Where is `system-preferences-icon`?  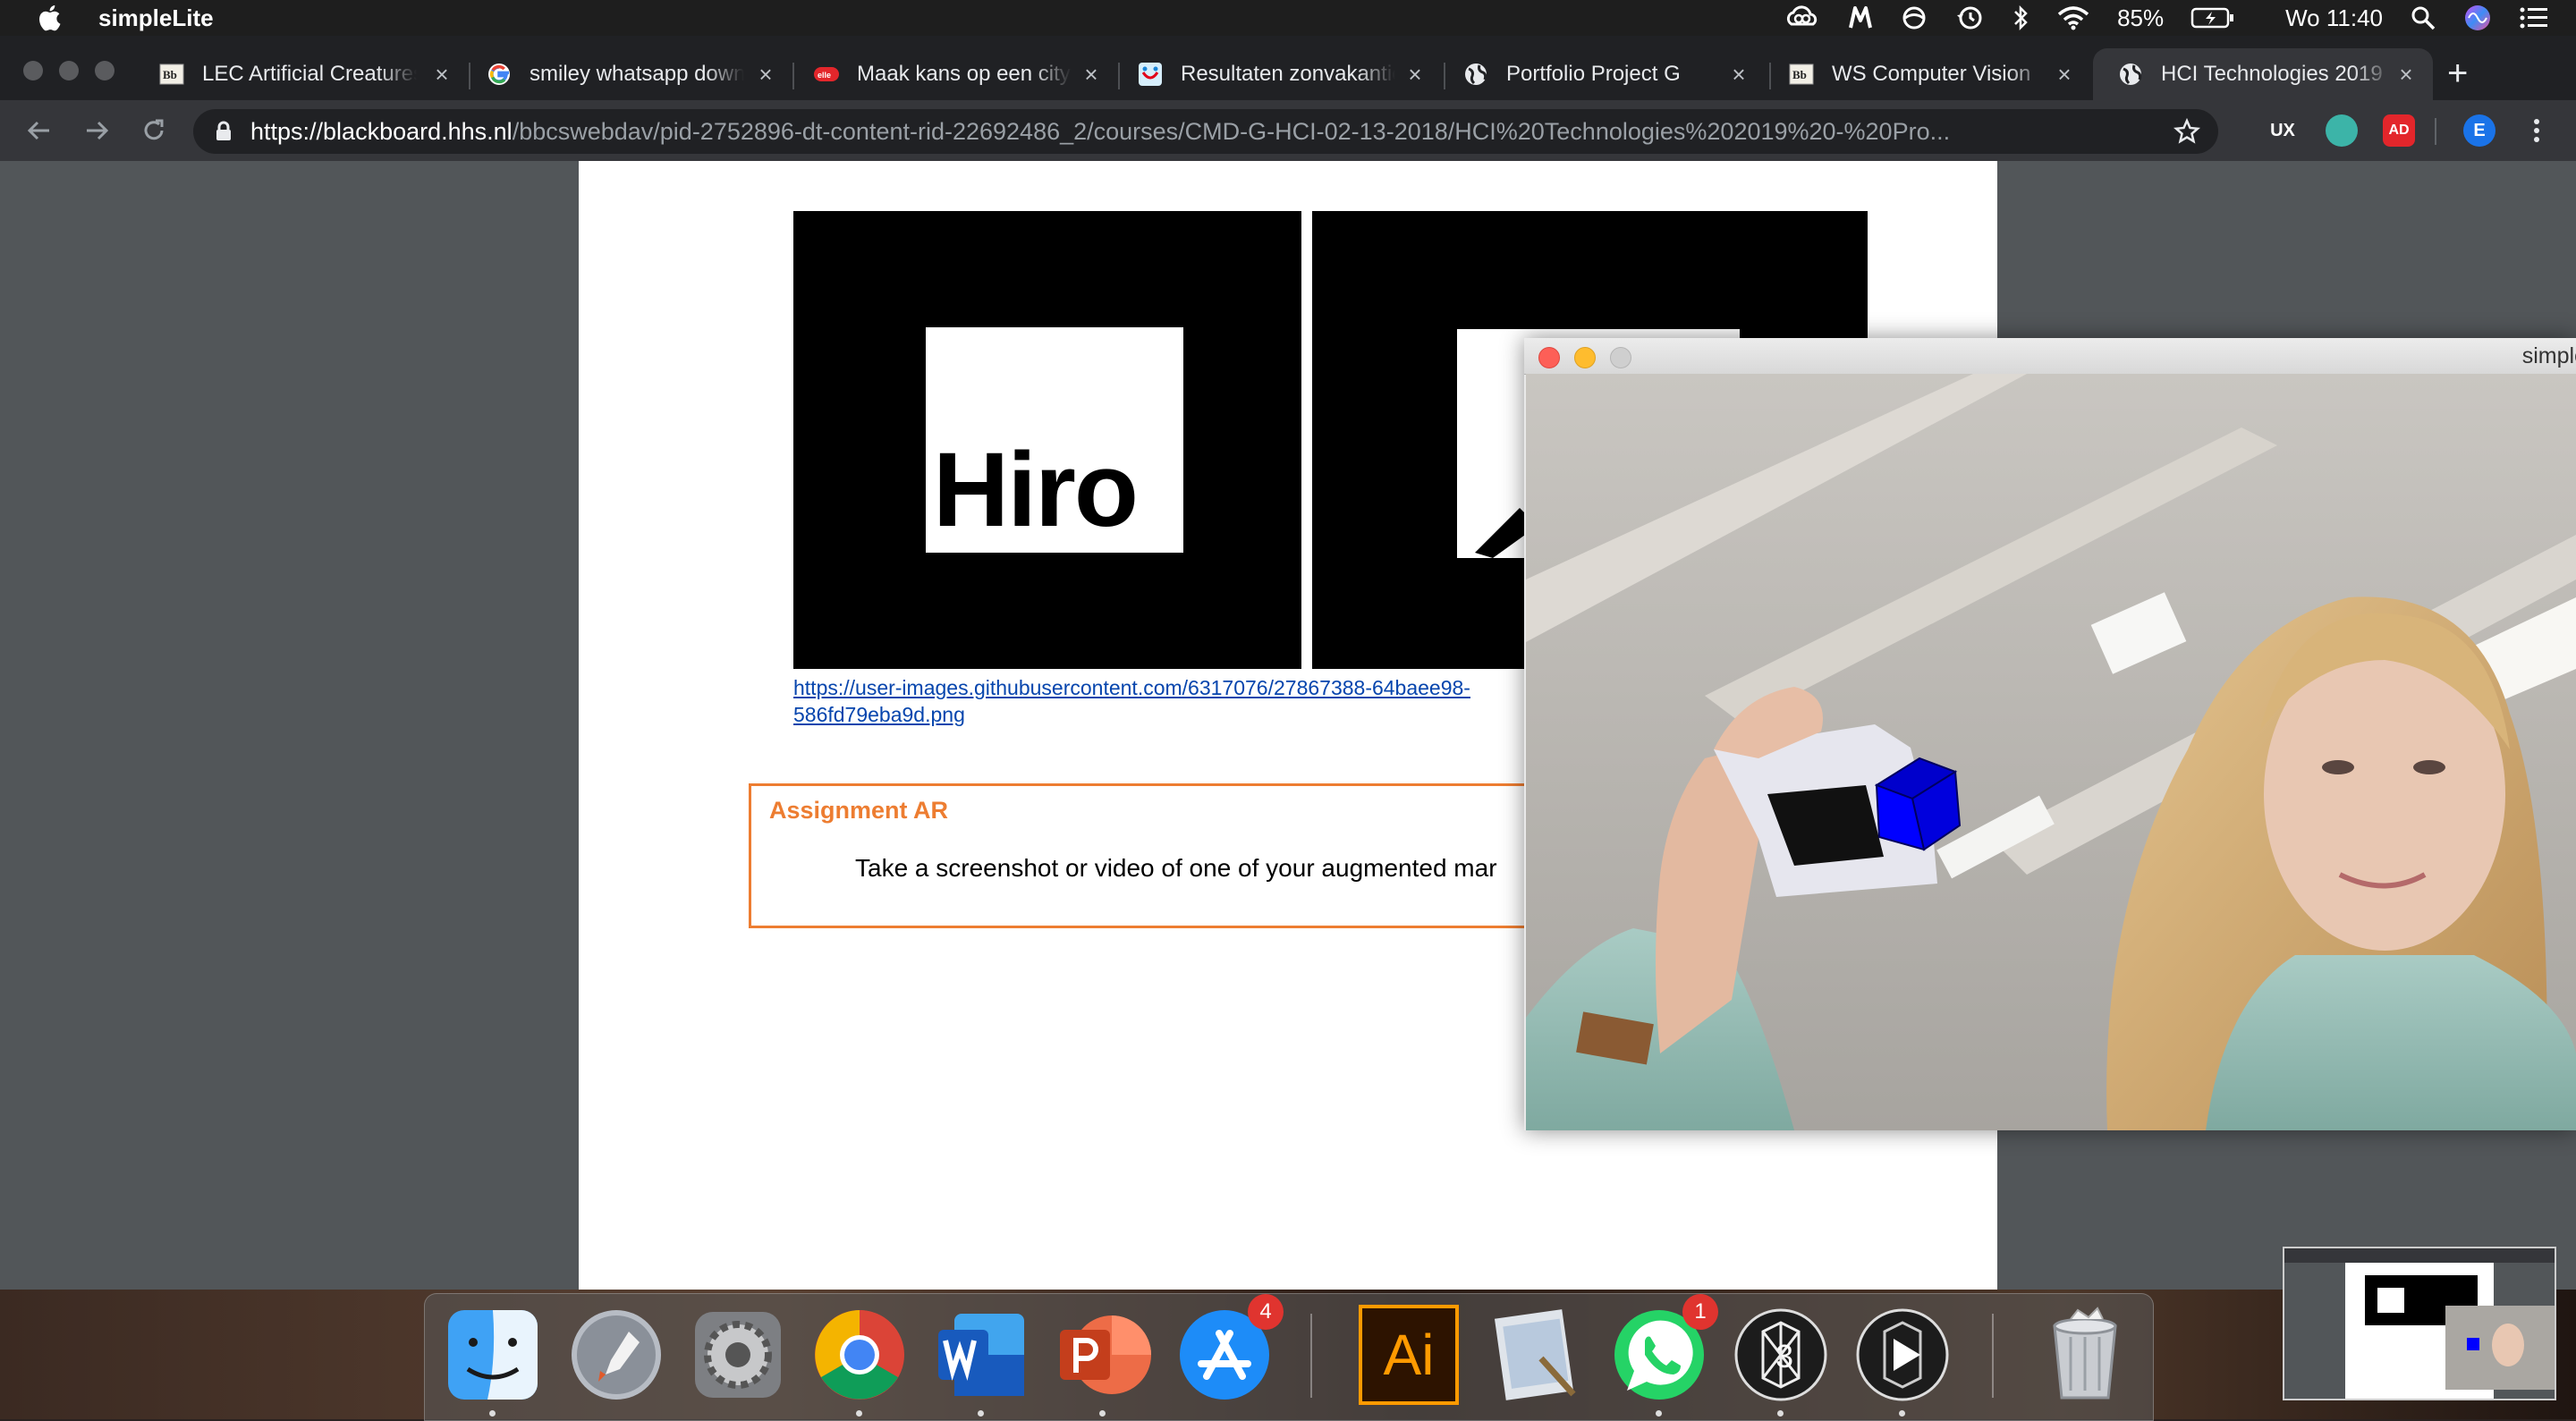
system-preferences-icon is located at coordinates (738, 1355).